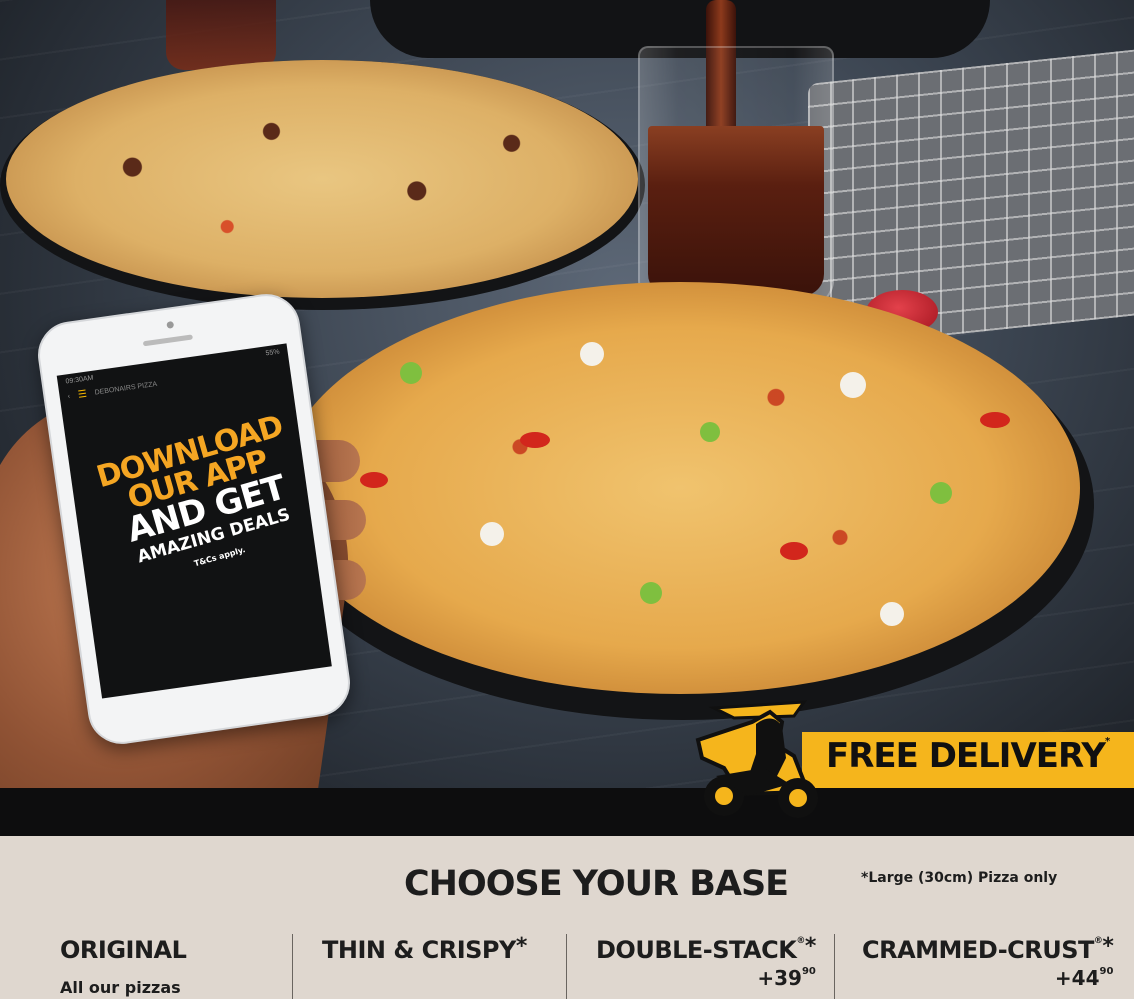  I want to click on status-battery: 55%, so click(273, 353).